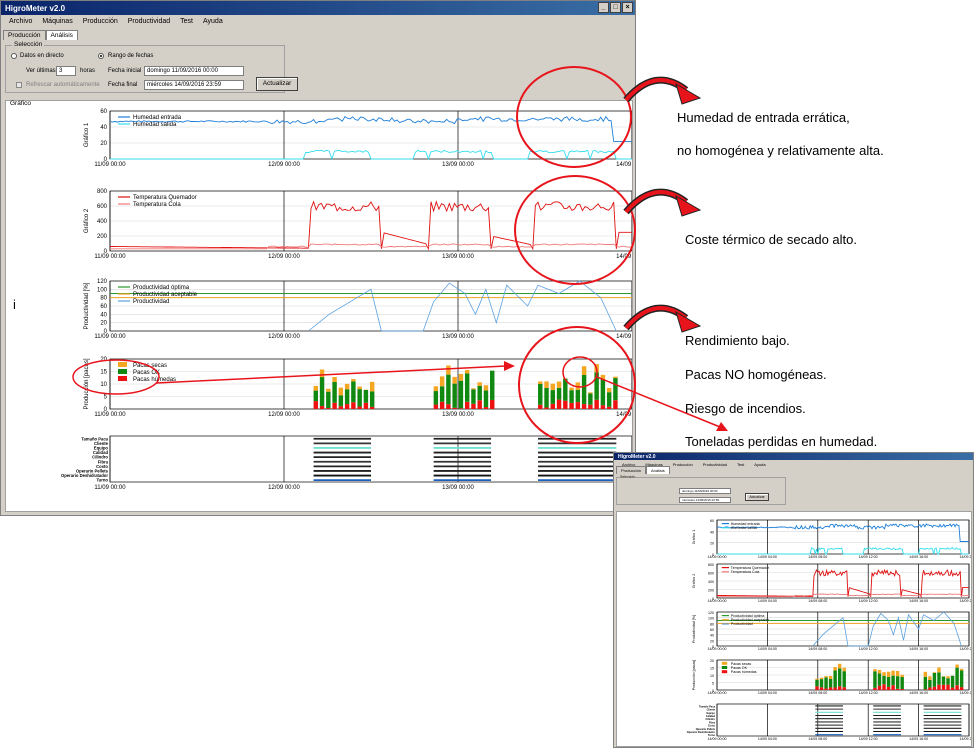  Describe the element at coordinates (713, 684) in the screenshot. I see `y-tick-label: 5` at that location.